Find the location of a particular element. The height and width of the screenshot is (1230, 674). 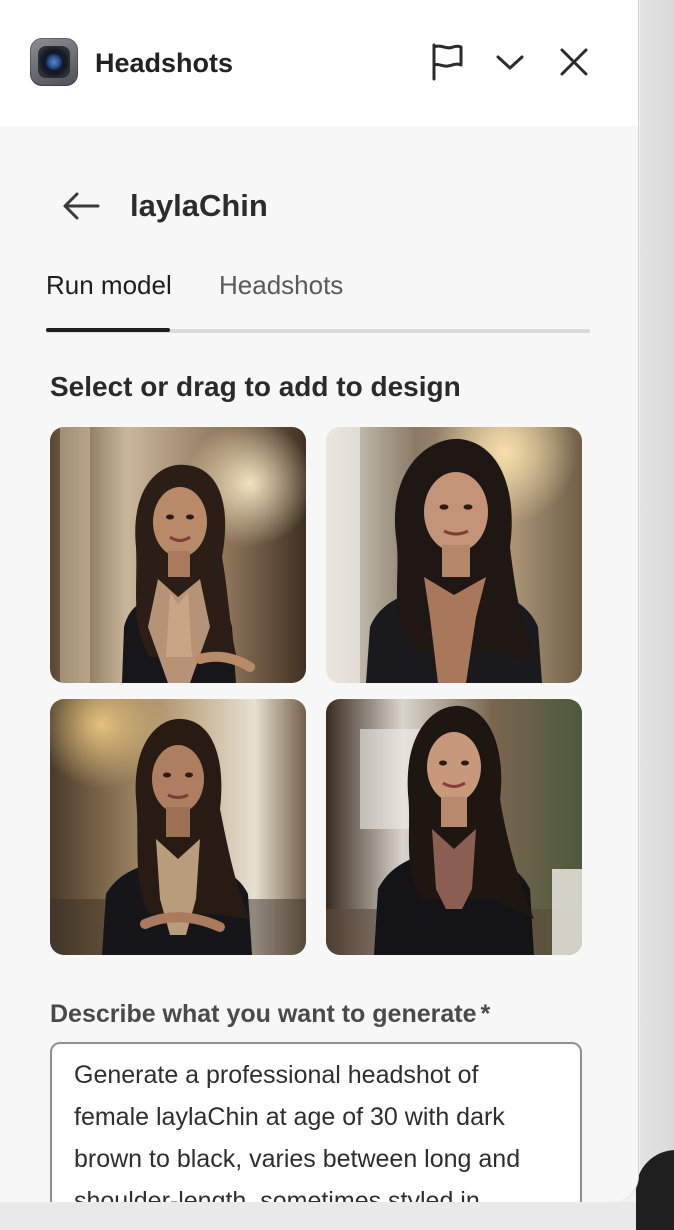

prompt-label: Describe what you want to generate * is located at coordinates (270, 1014).